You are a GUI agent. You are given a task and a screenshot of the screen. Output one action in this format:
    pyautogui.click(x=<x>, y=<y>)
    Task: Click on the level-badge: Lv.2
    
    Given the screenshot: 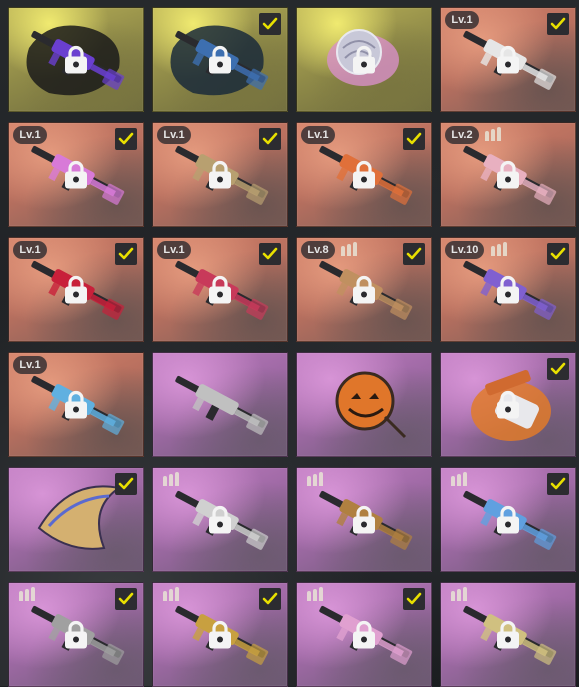 What is the action you would take?
    pyautogui.click(x=462, y=135)
    